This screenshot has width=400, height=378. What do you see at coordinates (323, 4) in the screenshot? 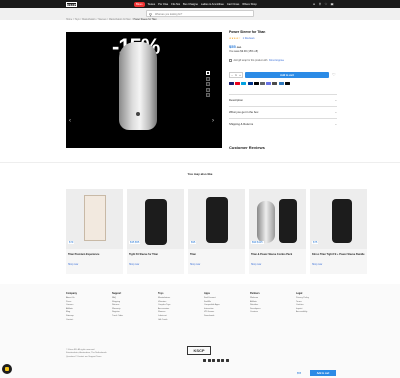
I see `header-icons: ● ⚲ ♡ ▣` at bounding box center [323, 4].